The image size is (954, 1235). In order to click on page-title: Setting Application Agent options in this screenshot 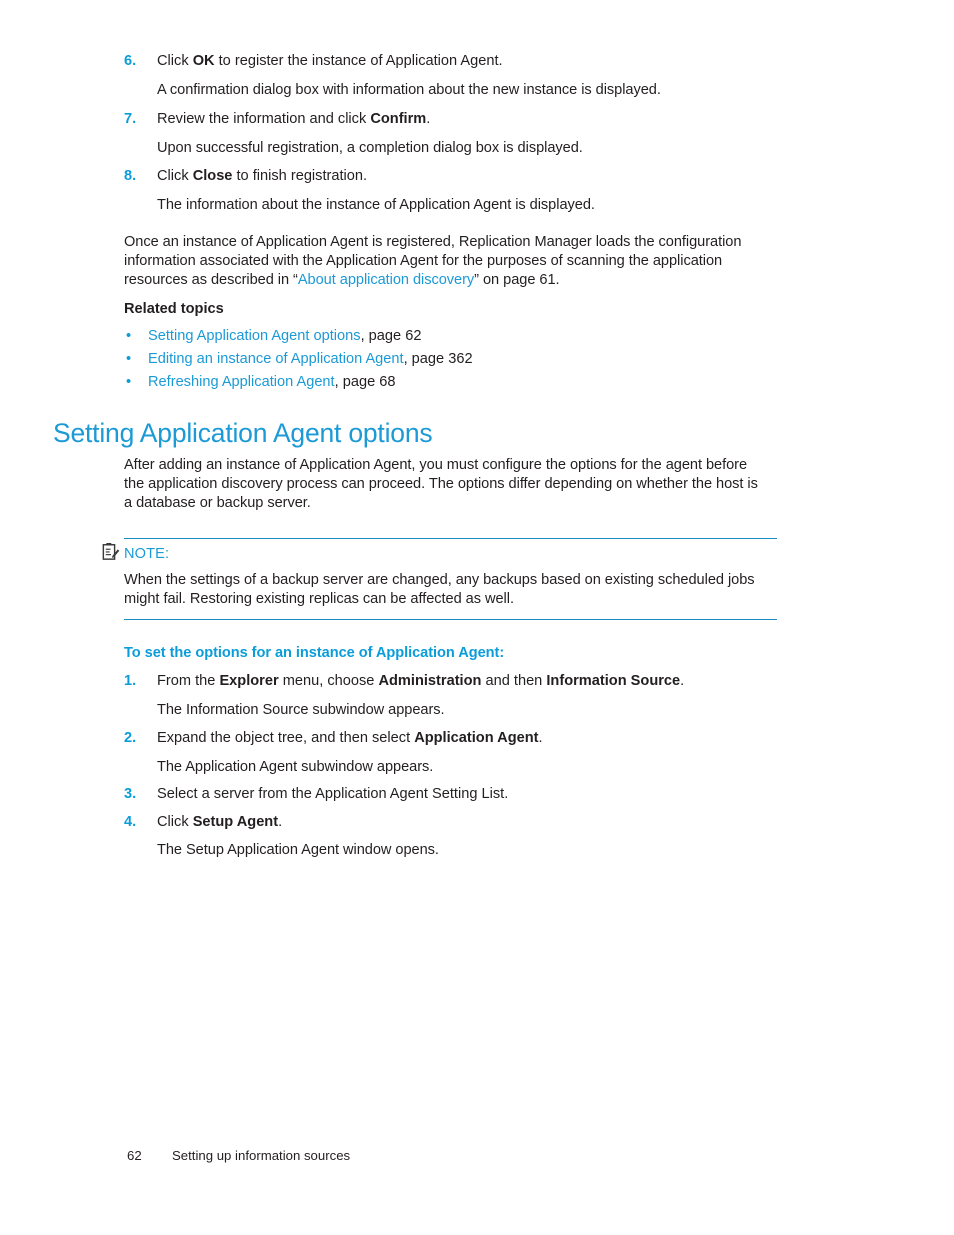, I will do `click(243, 433)`.